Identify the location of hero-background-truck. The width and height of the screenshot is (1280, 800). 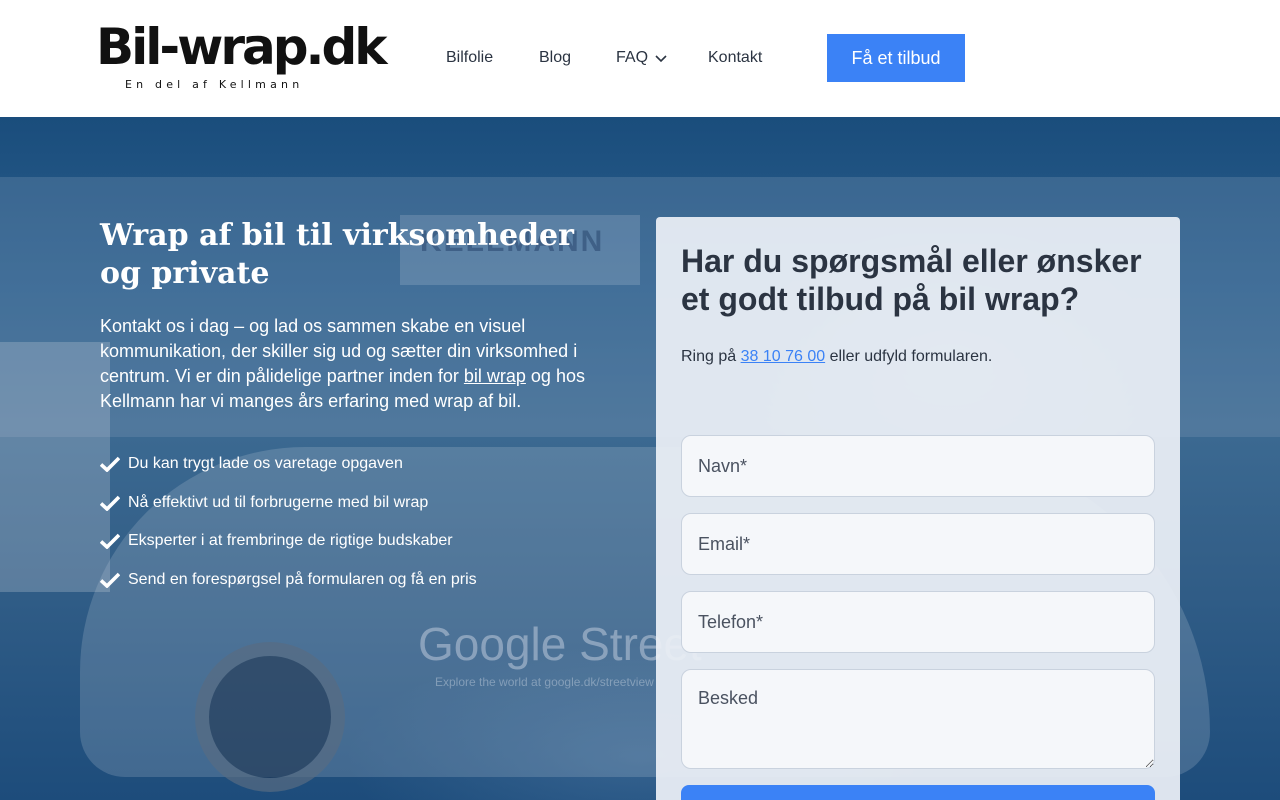
(55, 467).